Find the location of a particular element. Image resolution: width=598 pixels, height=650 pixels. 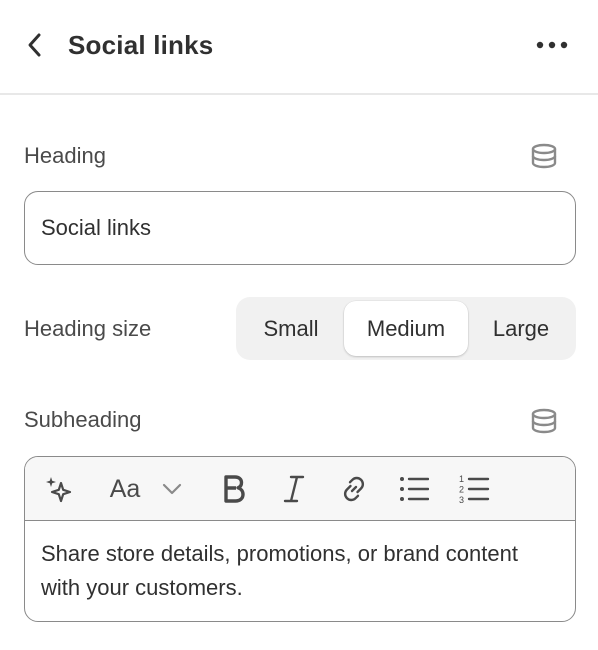

numbered-list-button: 1 2 3 is located at coordinates (474, 489).